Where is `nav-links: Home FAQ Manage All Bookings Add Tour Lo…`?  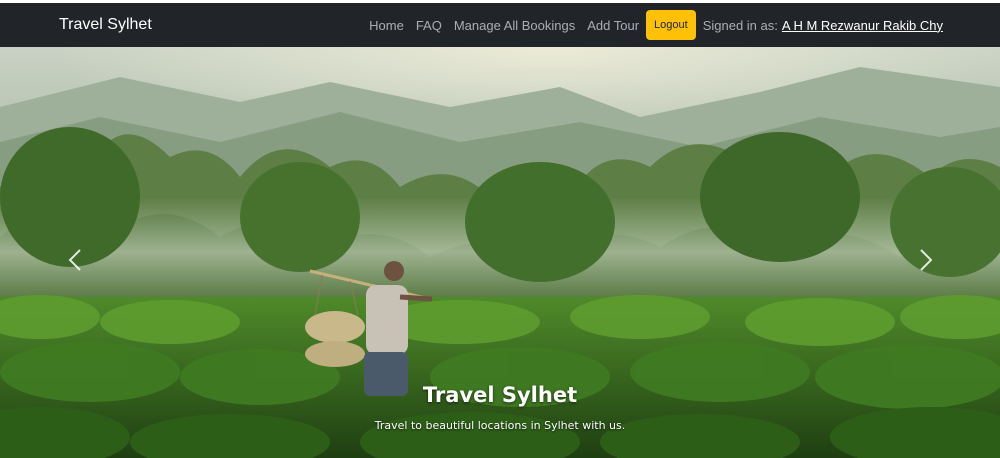
nav-links: Home FAQ Manage All Bookings Add Tour Lo… is located at coordinates (656, 25).